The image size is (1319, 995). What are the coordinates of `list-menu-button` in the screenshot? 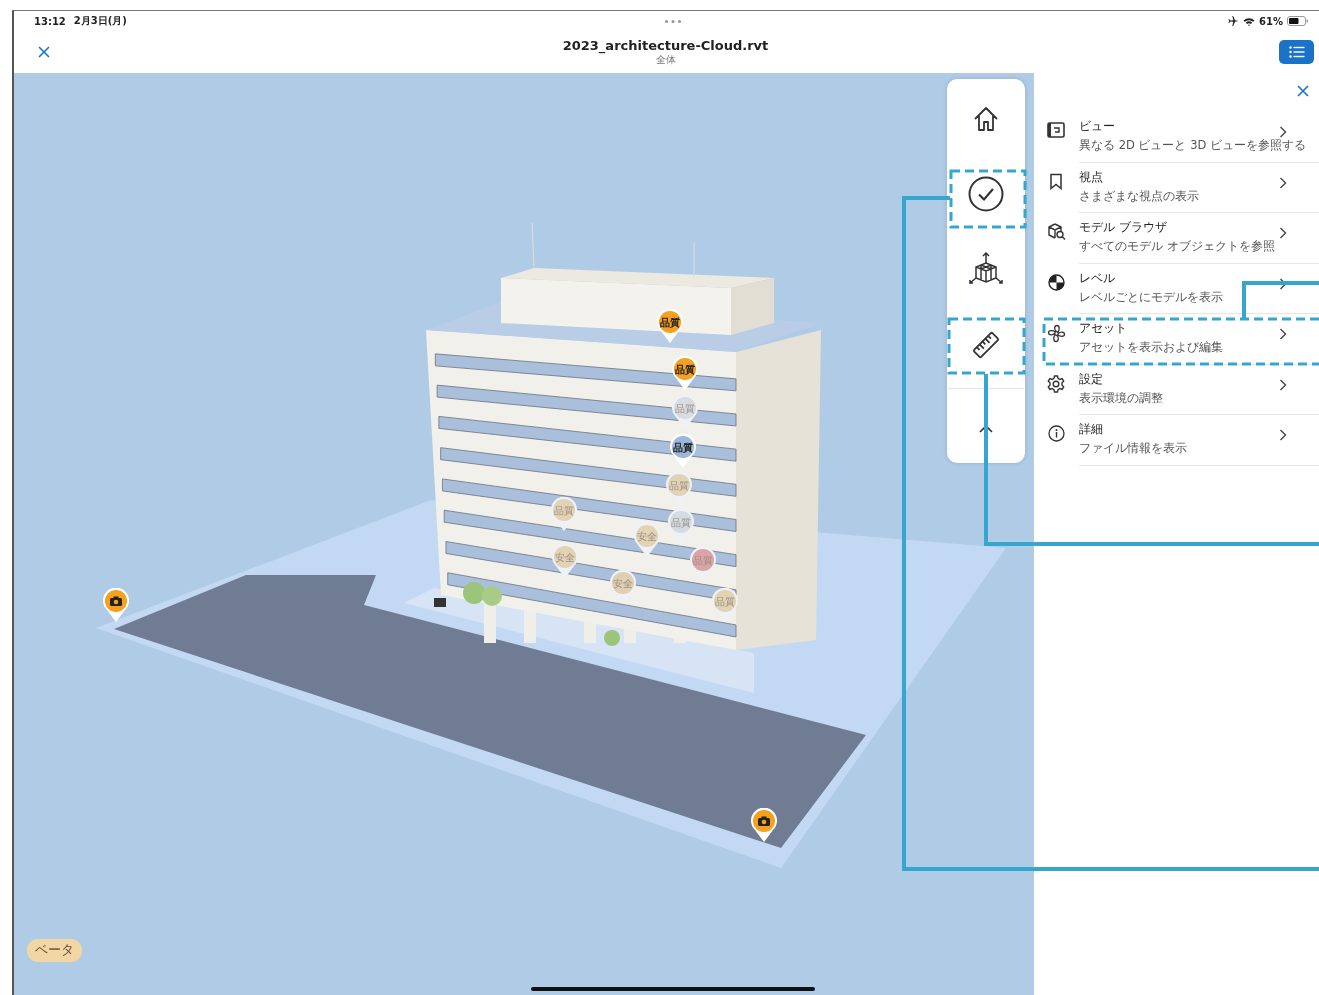 It's located at (1296, 52).